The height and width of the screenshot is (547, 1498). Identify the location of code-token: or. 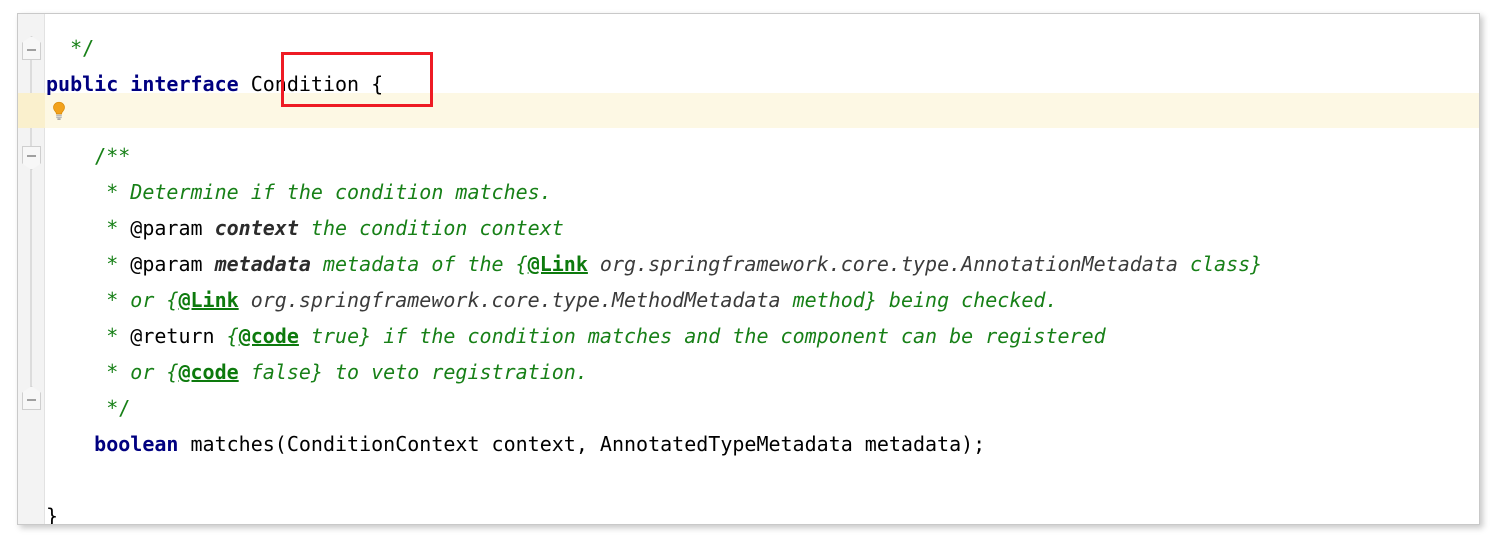
(148, 300).